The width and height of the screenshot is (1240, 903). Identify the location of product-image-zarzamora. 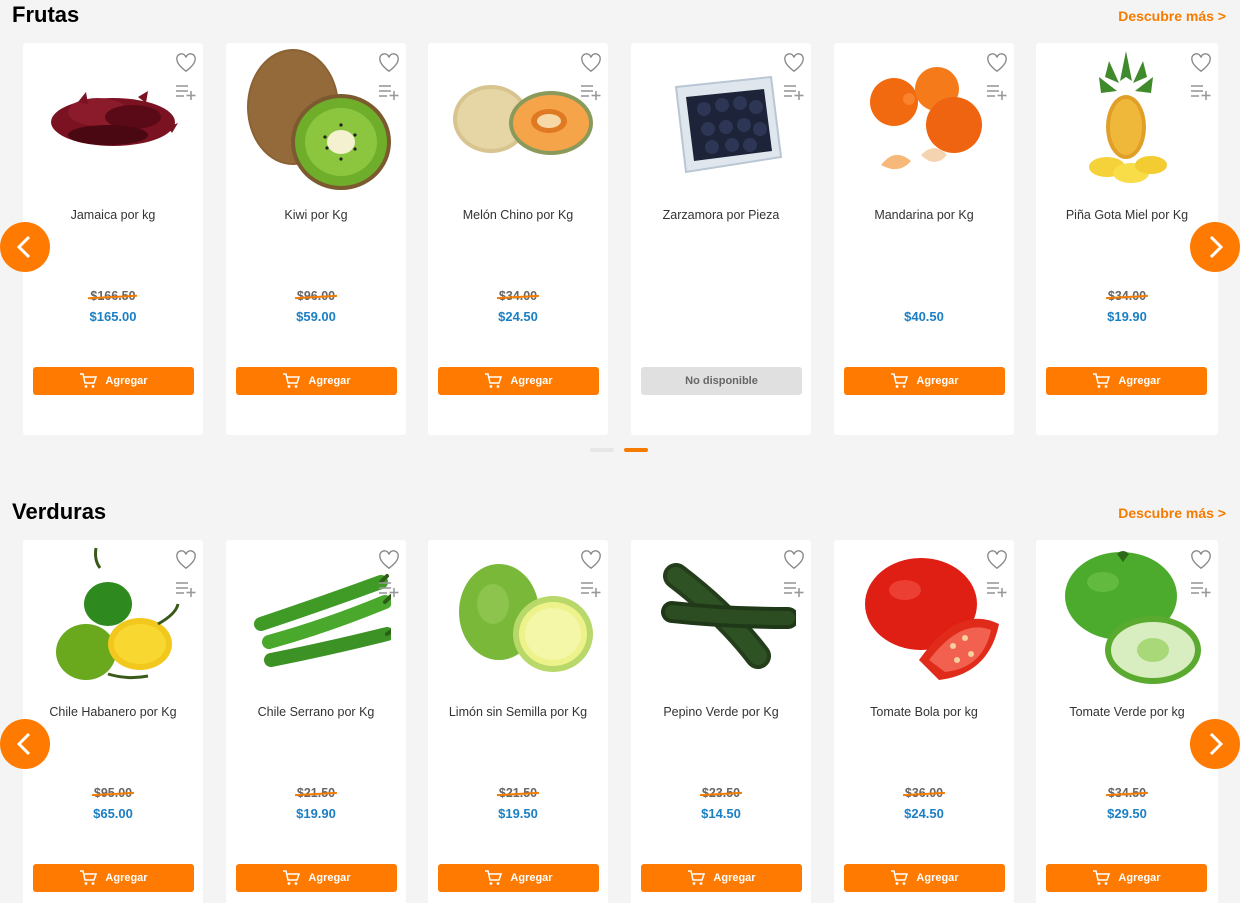
(721, 122).